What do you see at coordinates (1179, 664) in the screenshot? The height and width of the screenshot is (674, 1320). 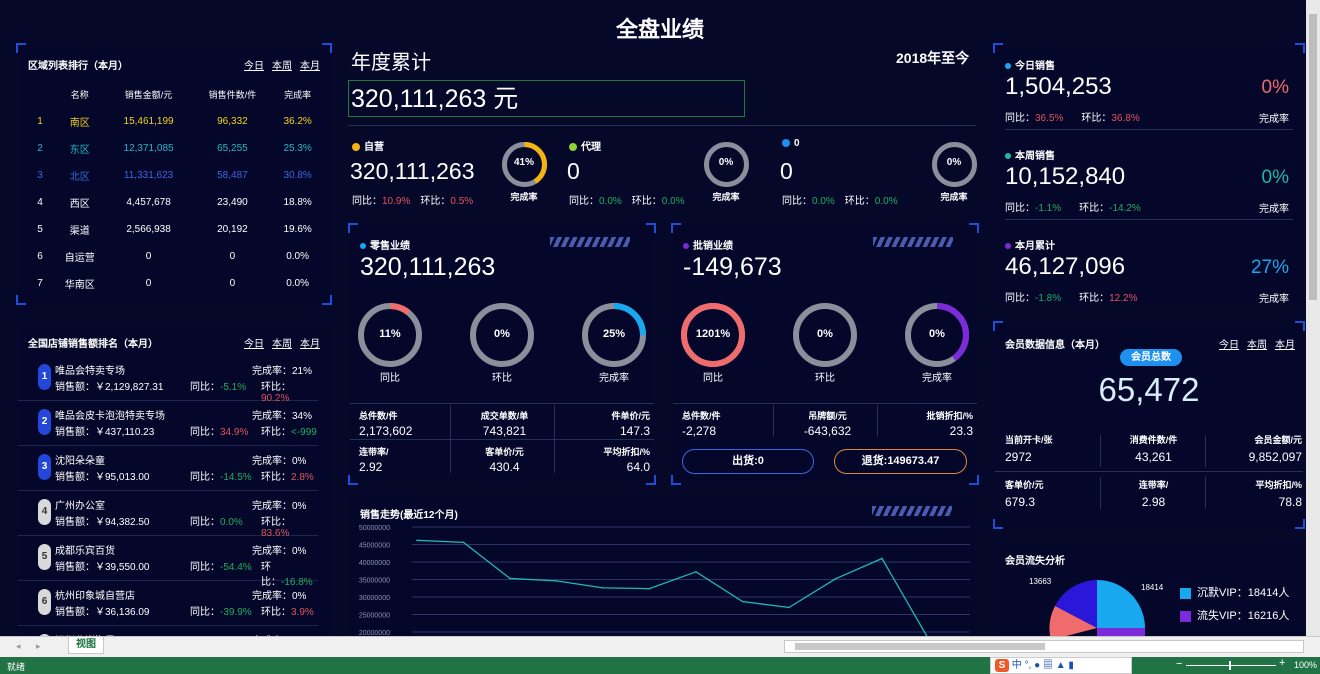 I see `zoom-out-icon: −` at bounding box center [1179, 664].